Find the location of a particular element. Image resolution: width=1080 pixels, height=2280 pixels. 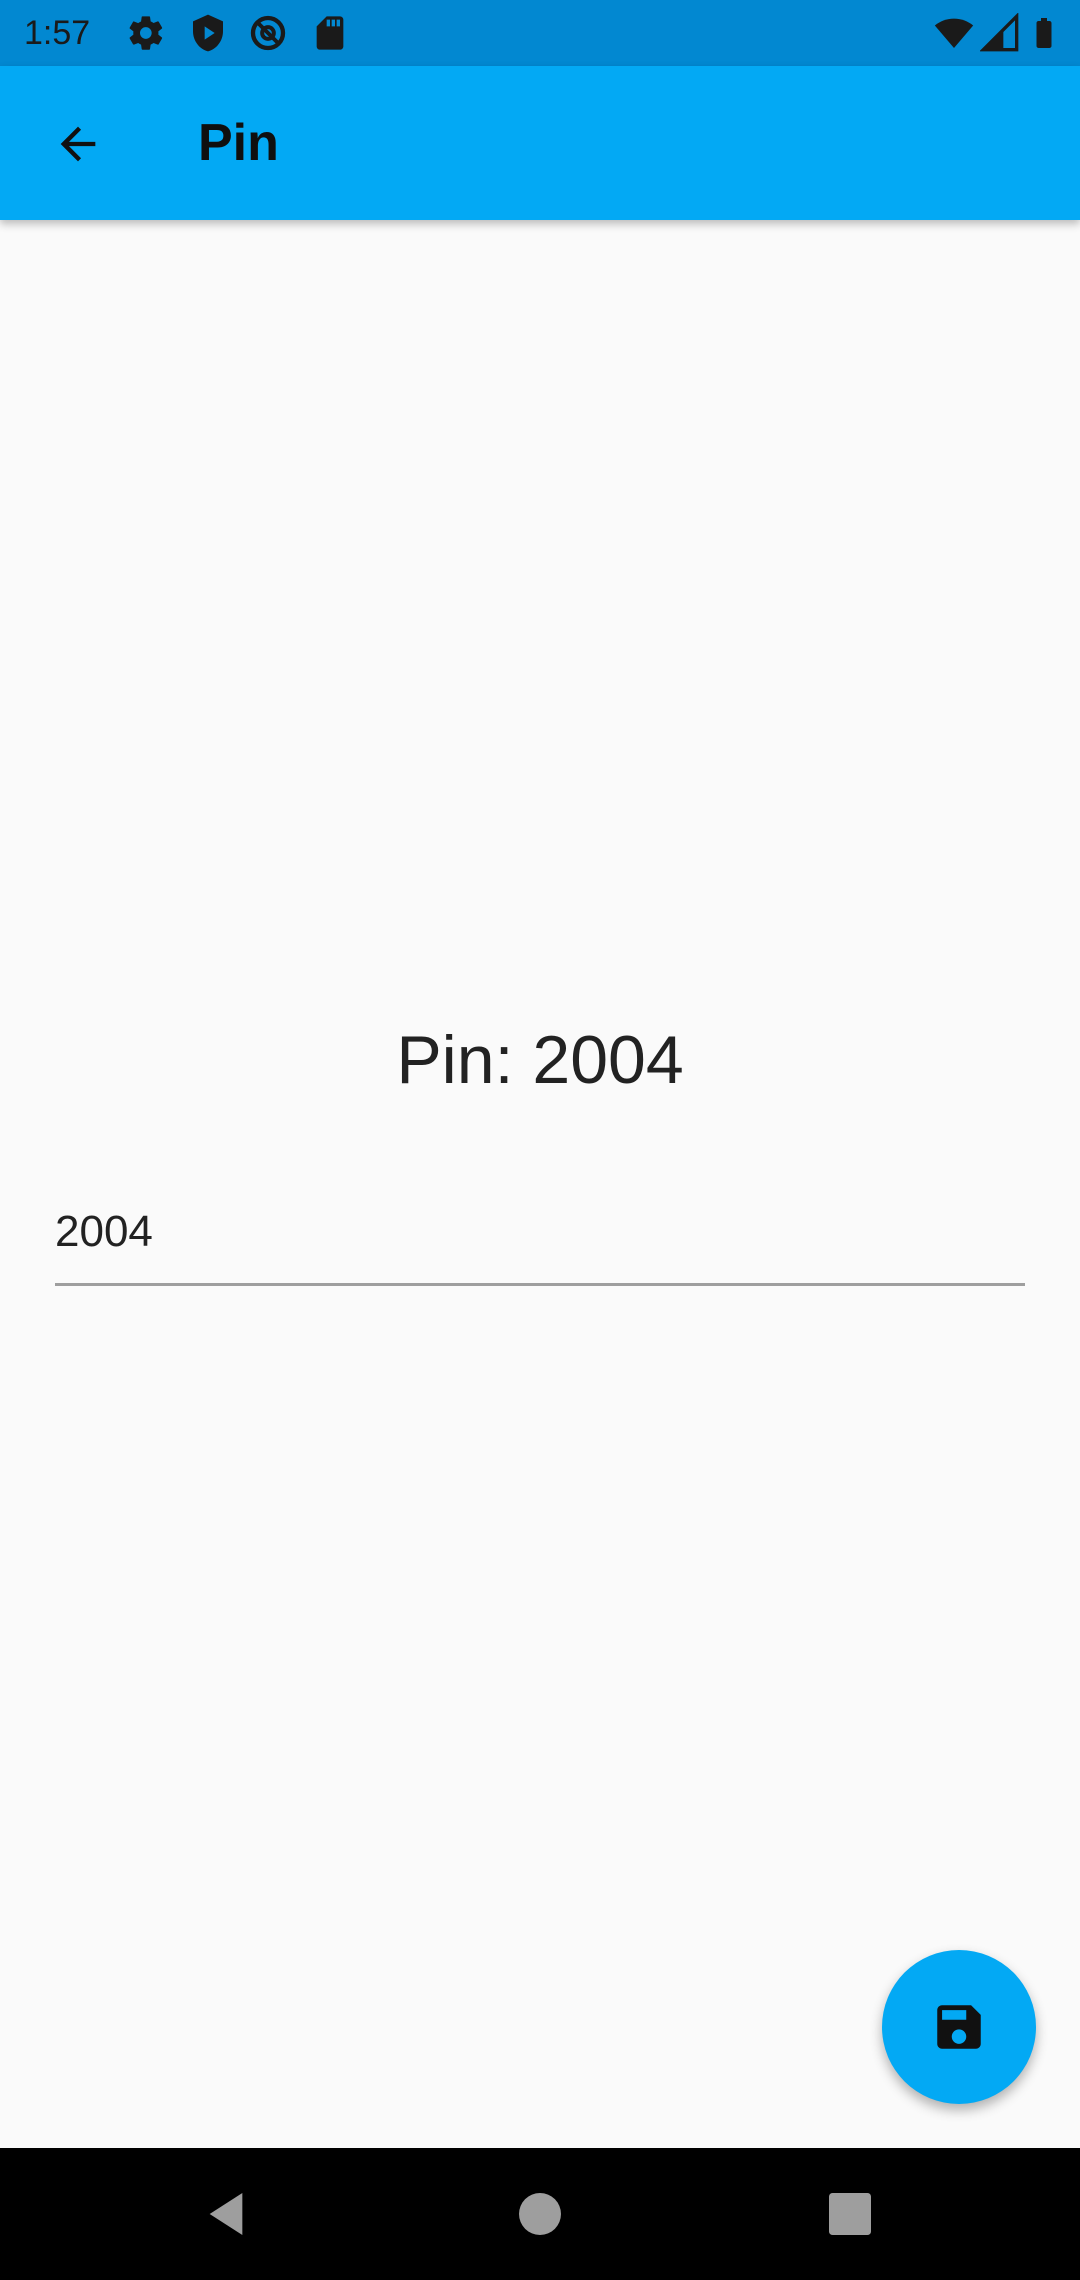

pin-input-container is located at coordinates (540, 1235).